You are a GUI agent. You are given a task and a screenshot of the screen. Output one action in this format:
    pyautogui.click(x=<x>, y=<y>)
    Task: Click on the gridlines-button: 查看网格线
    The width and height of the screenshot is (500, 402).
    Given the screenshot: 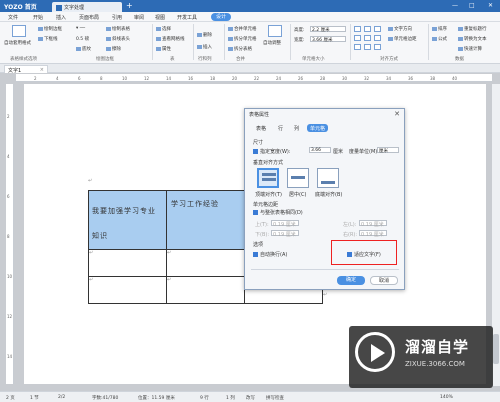 What is the action you would take?
    pyautogui.click(x=170, y=39)
    